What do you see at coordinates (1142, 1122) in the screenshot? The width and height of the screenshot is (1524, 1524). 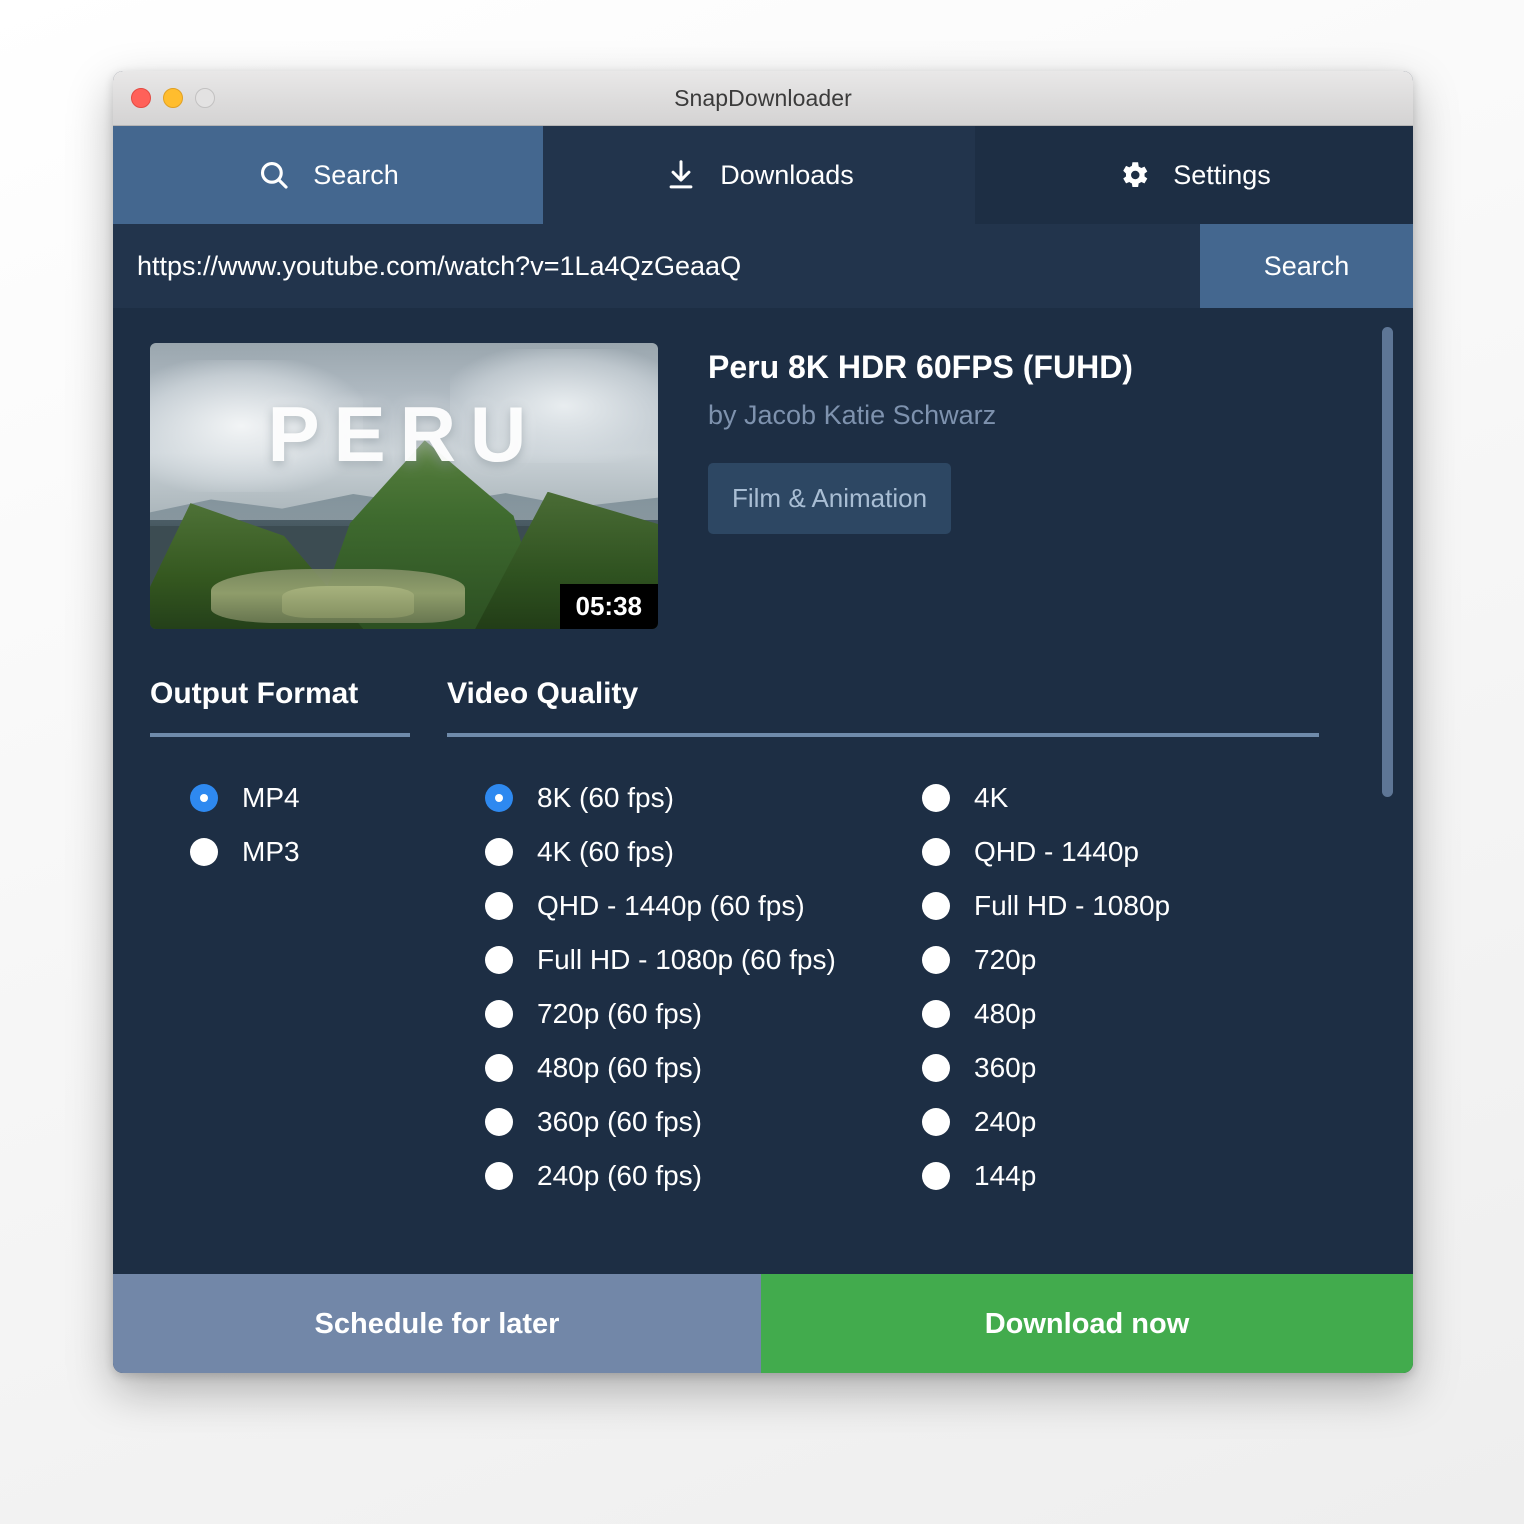 I see `quality-option-240p: 240p` at bounding box center [1142, 1122].